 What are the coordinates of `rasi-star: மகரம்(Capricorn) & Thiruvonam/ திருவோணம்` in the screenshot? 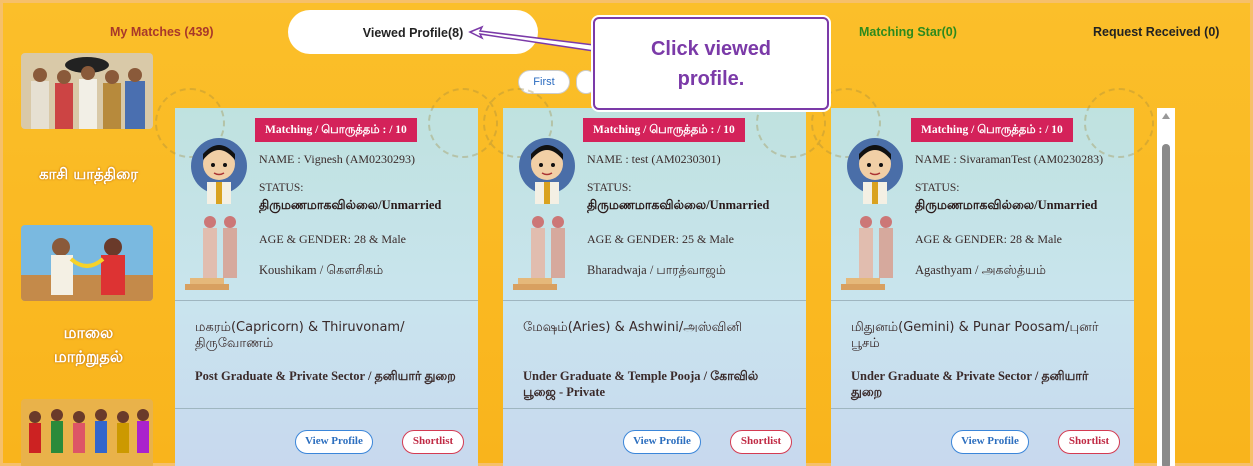 It's located at (300, 335).